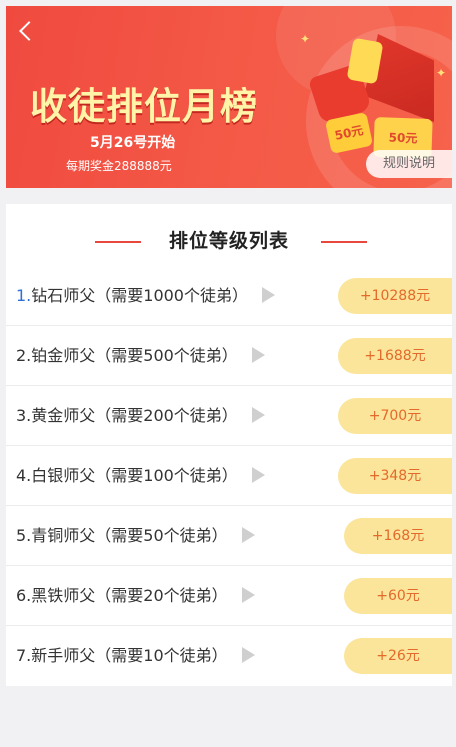 The height and width of the screenshot is (747, 456). Describe the element at coordinates (139, 295) in the screenshot. I see `level-name: 钻石师父（需要1000个徒弟）` at that location.